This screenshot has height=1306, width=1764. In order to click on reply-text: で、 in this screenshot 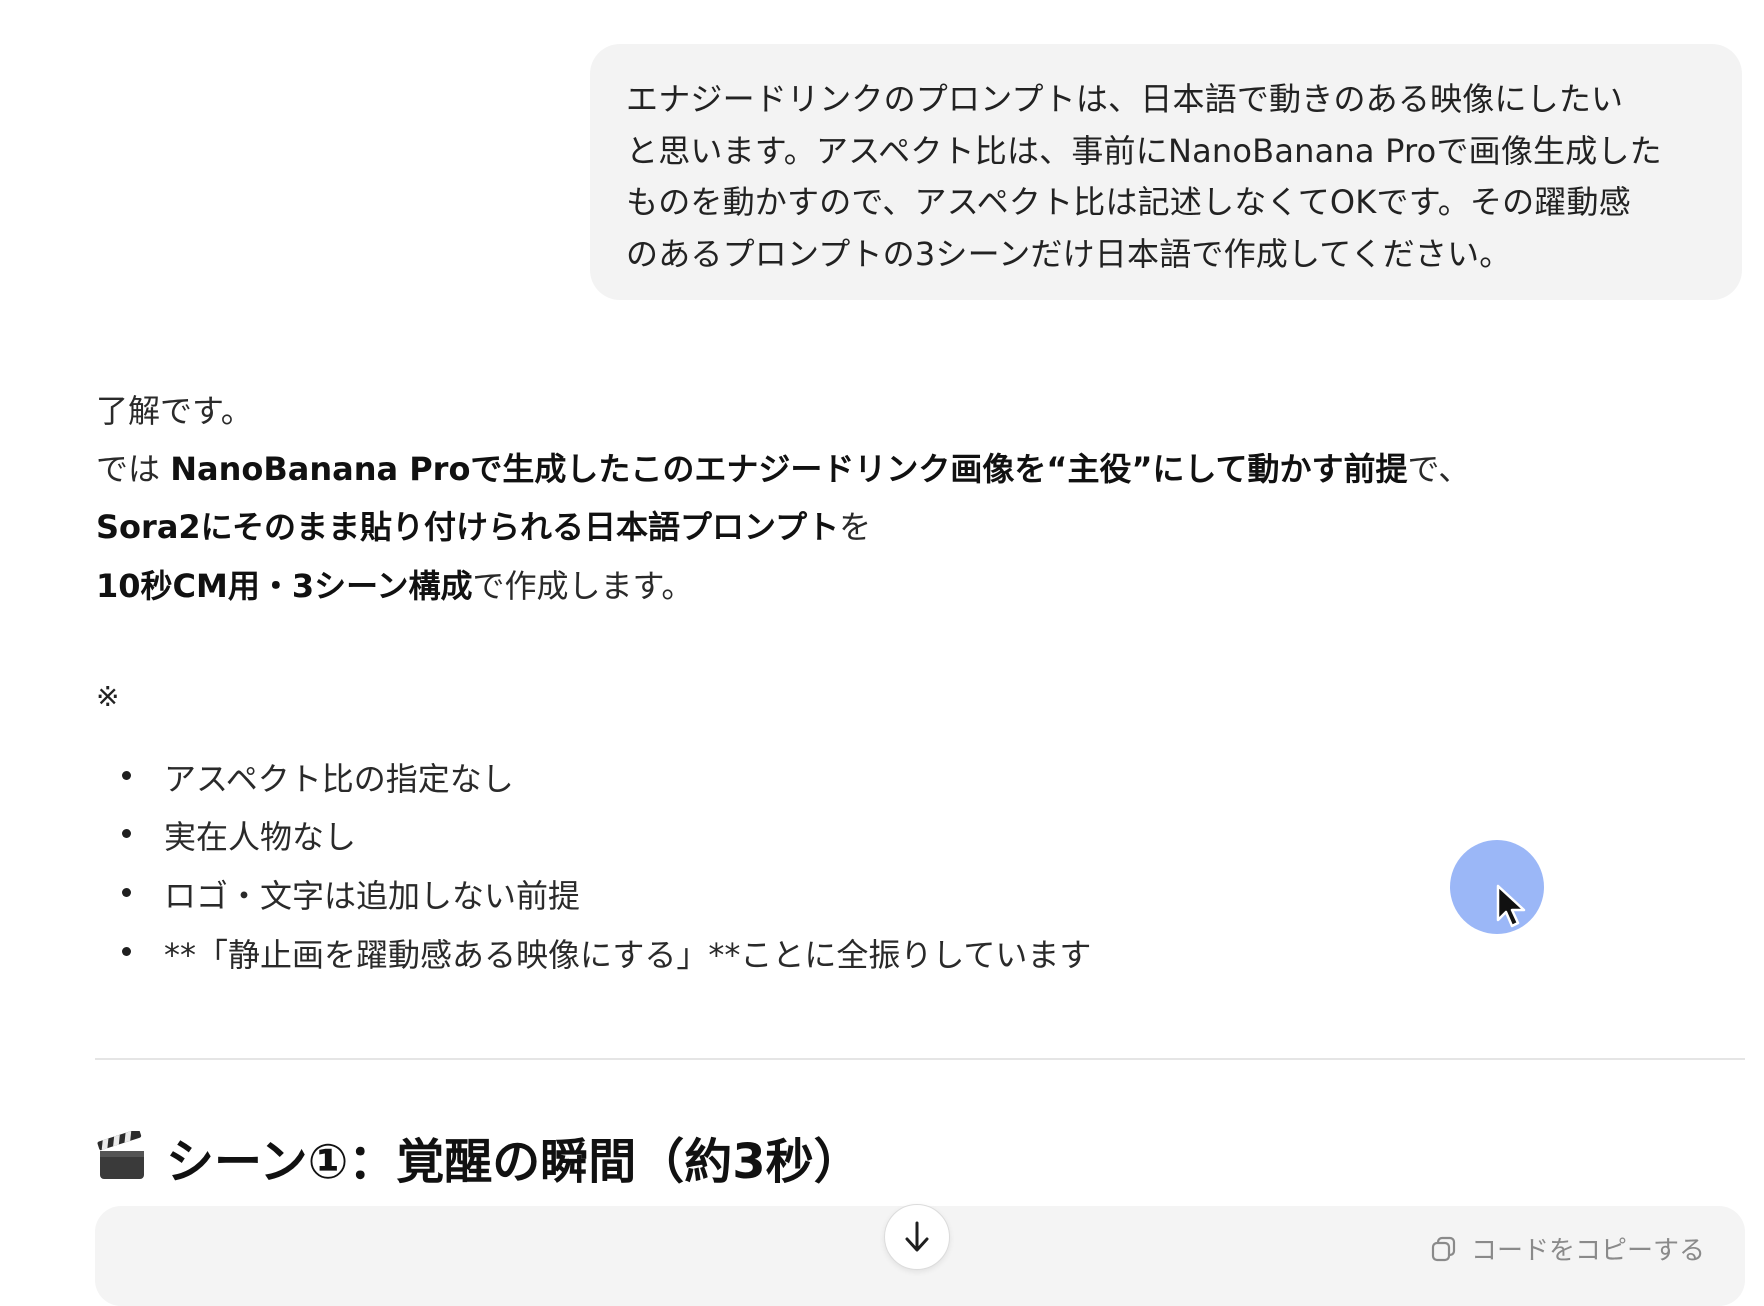, I will do `click(1439, 469)`.